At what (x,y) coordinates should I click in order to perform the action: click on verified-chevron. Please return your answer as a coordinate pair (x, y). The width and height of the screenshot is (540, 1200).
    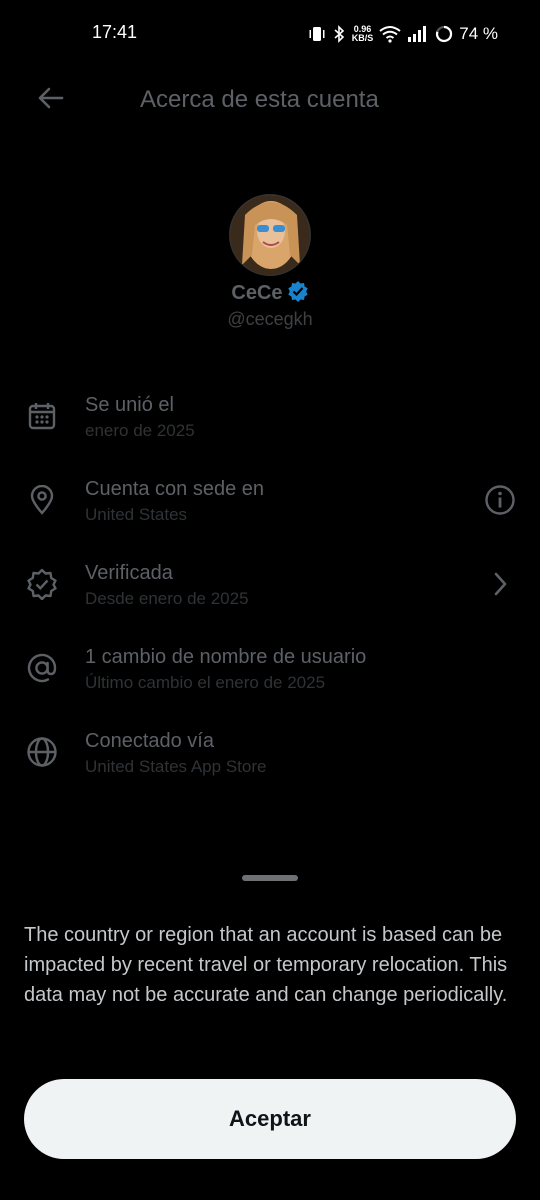
    Looking at the image, I should click on (500, 586).